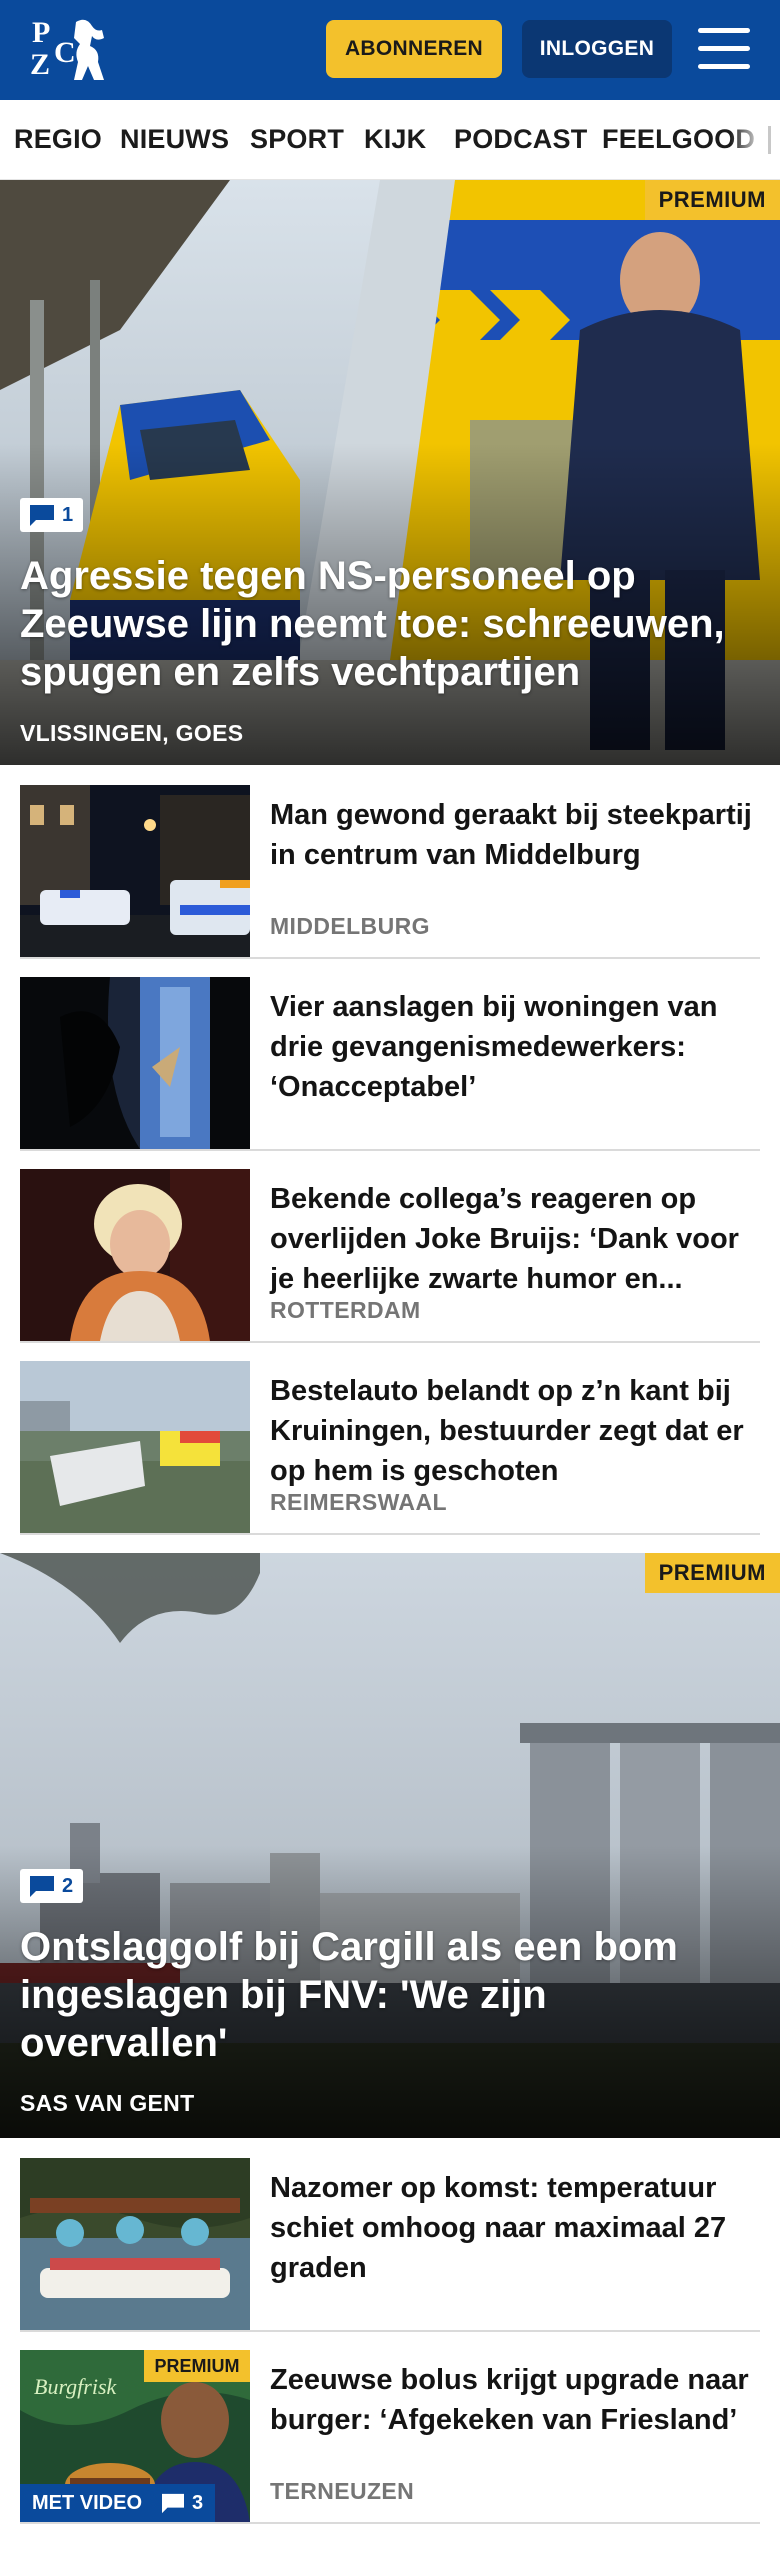 The height and width of the screenshot is (2560, 780). Describe the element at coordinates (135, 2436) in the screenshot. I see `article-thumbnail: Burgfrisk PREMIUM MET VIDEO 3` at that location.